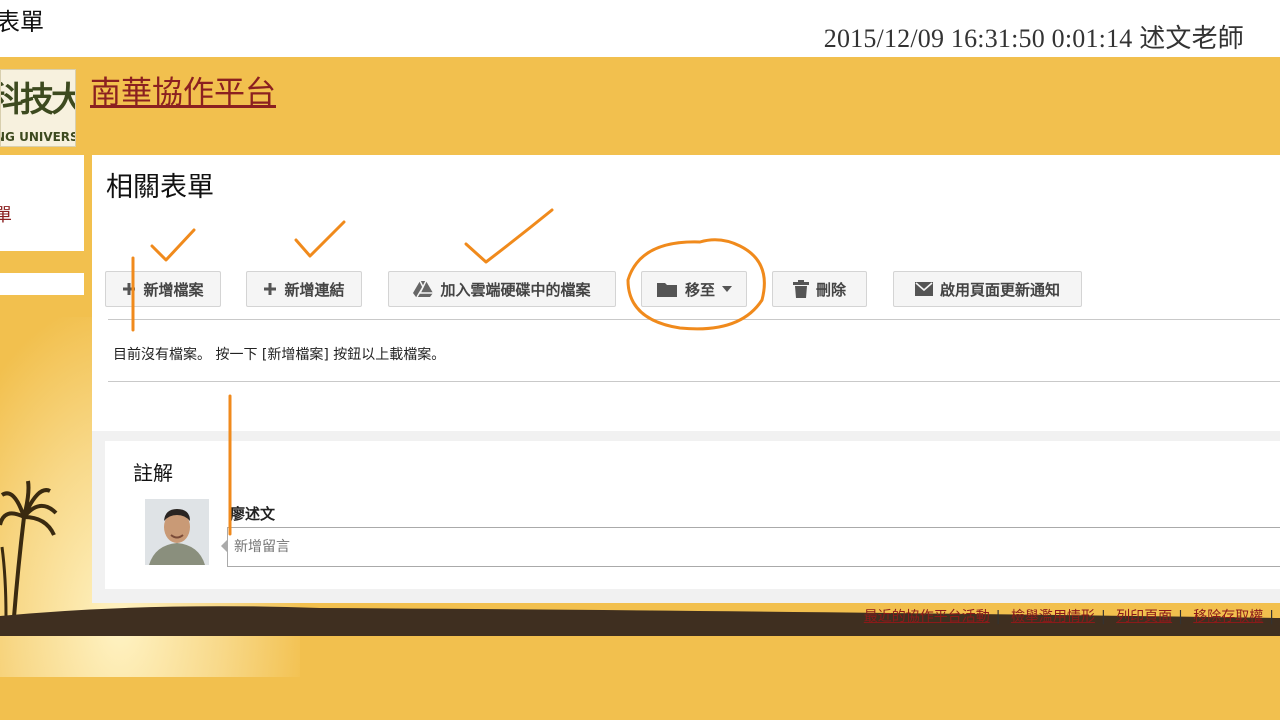 The height and width of the screenshot is (720, 1280). Describe the element at coordinates (314, 289) in the screenshot. I see `add-link-label: 新增連結` at that location.